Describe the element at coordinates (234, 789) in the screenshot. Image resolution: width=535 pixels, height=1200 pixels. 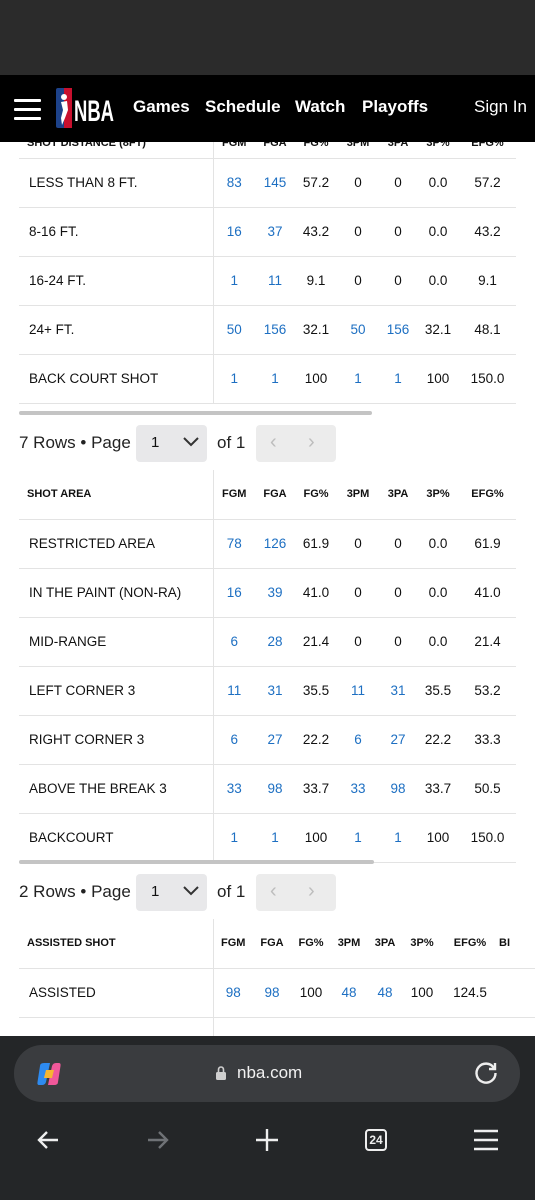
I see `fgm-link: 33` at that location.